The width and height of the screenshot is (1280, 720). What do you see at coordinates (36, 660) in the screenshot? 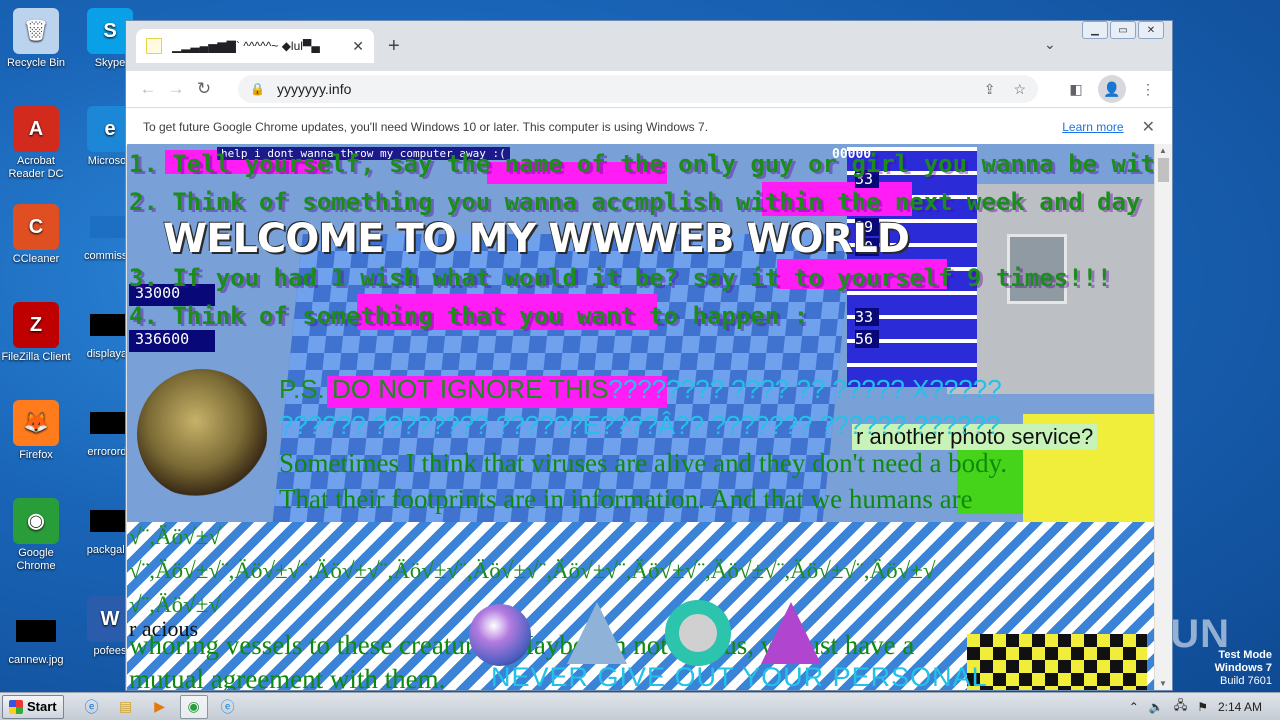
I see `desktop-icon-label: cannew.jpg` at bounding box center [36, 660].